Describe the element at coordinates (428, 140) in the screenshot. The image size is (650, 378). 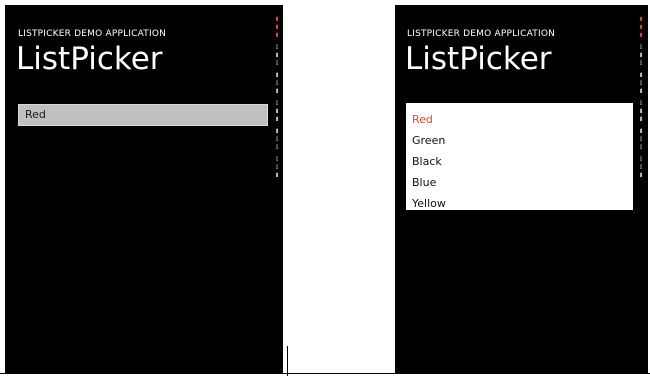
I see `list-picker-option-green: Green` at that location.